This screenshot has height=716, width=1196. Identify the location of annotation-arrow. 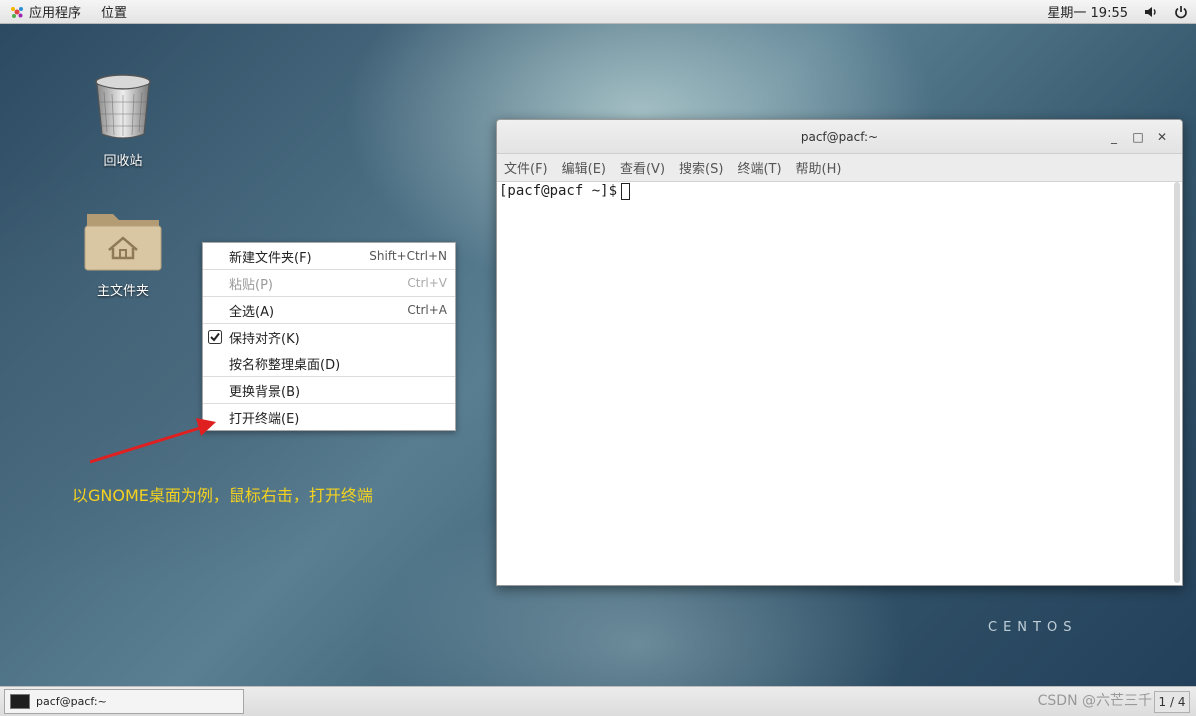
(152, 441).